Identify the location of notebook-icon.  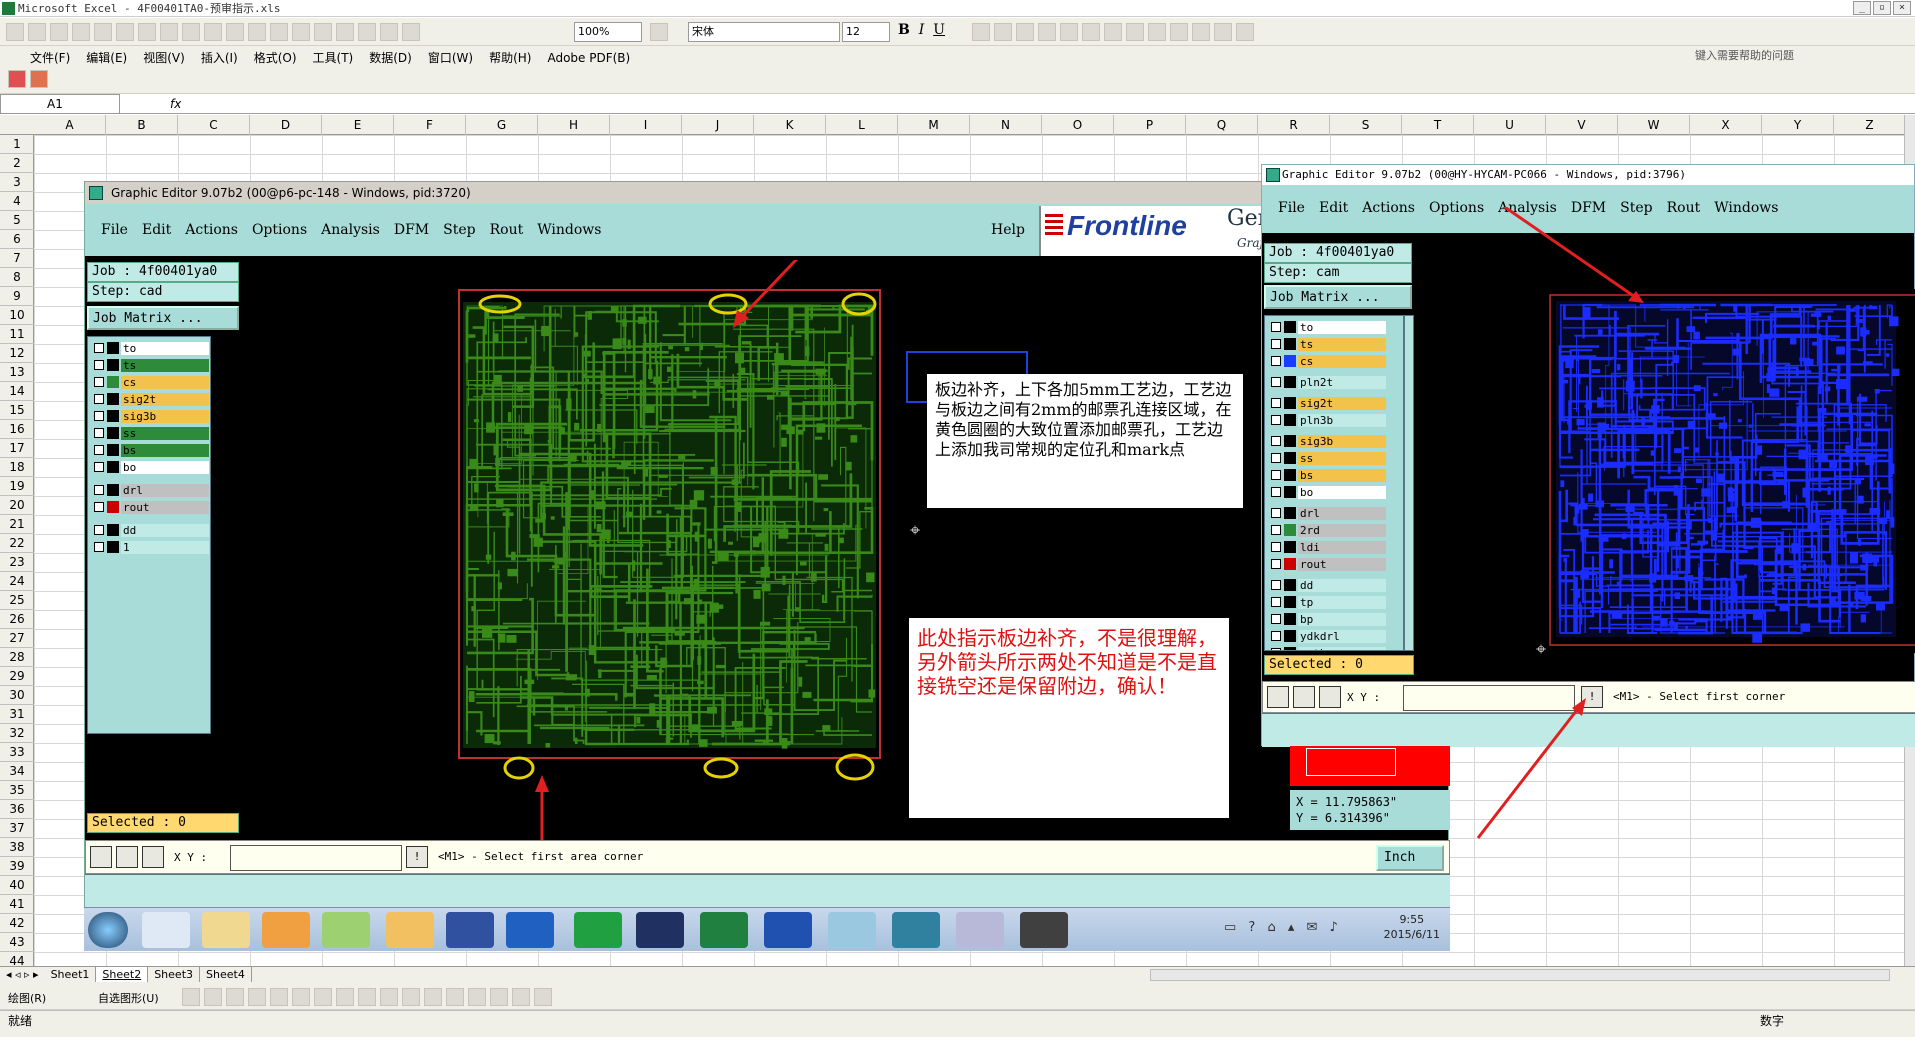
(852, 930).